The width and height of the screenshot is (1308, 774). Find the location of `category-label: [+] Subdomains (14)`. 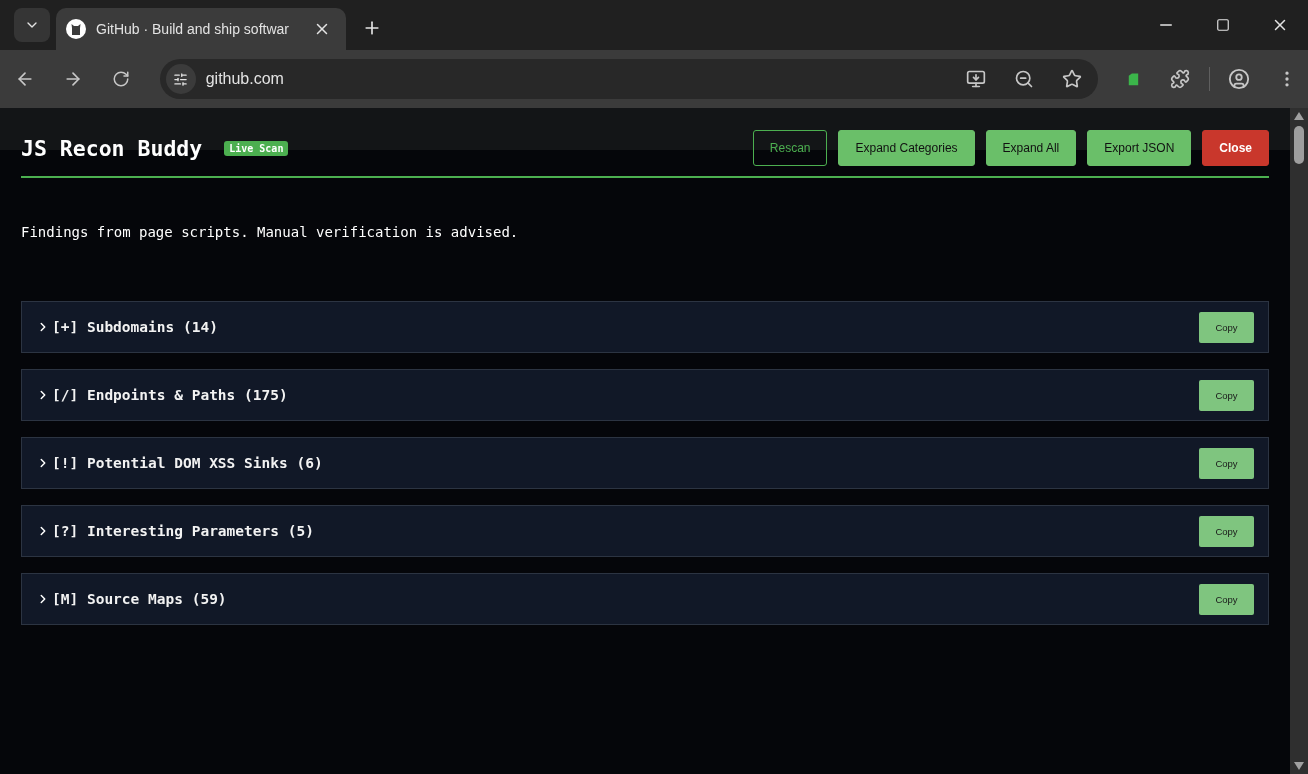

category-label: [+] Subdomains (14) is located at coordinates (135, 327).